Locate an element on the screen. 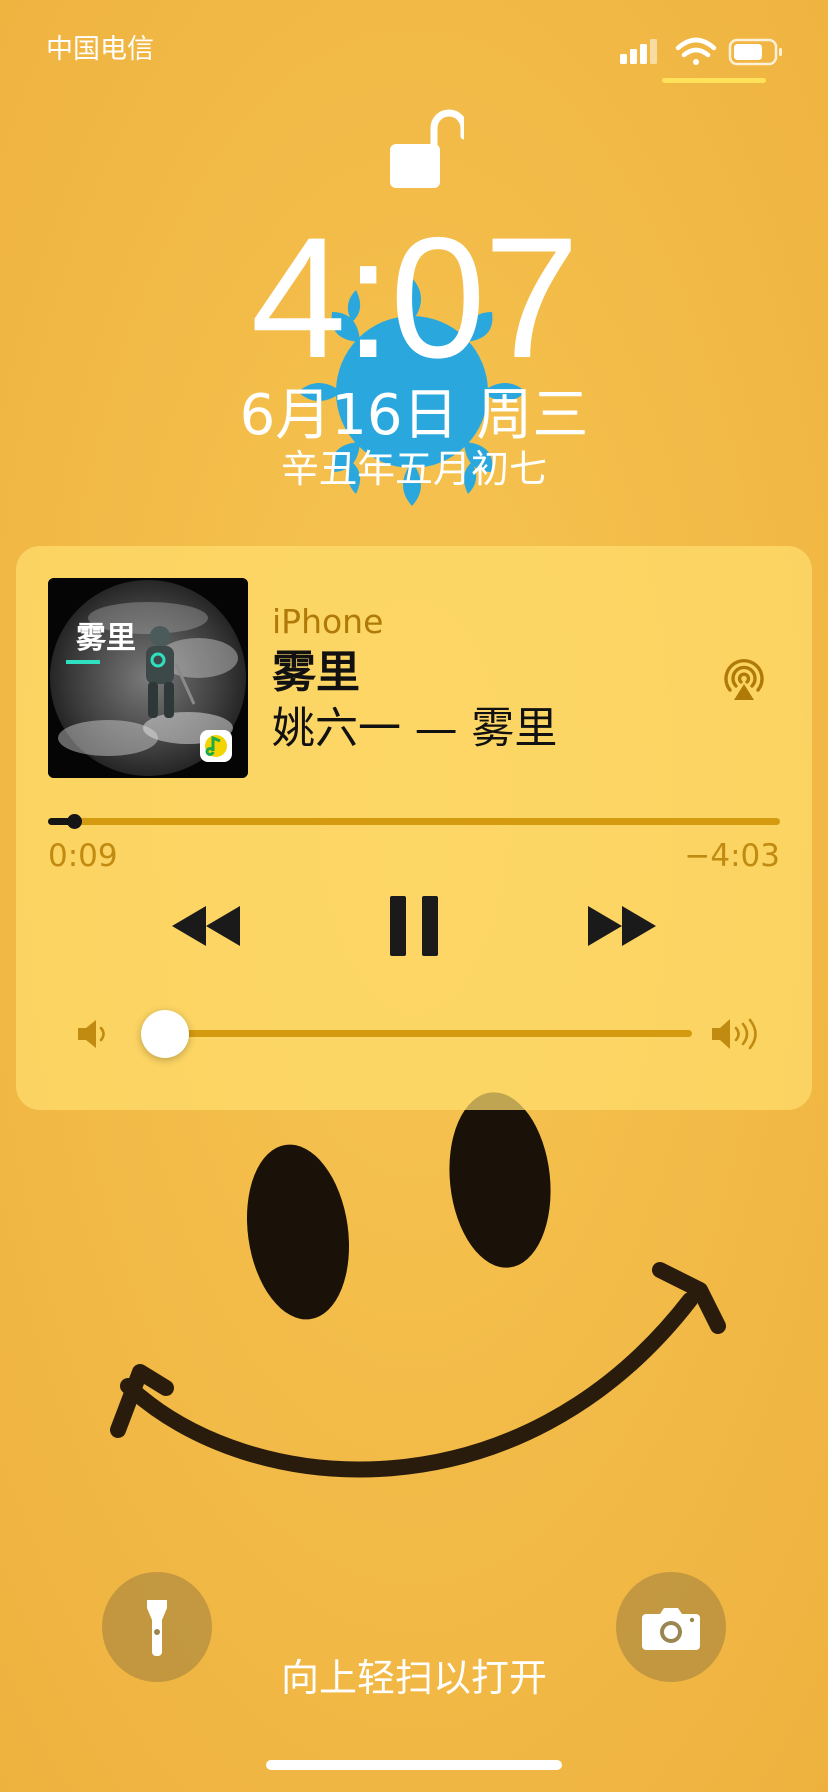 The image size is (828, 1792). volume-track is located at coordinates (423, 1033).